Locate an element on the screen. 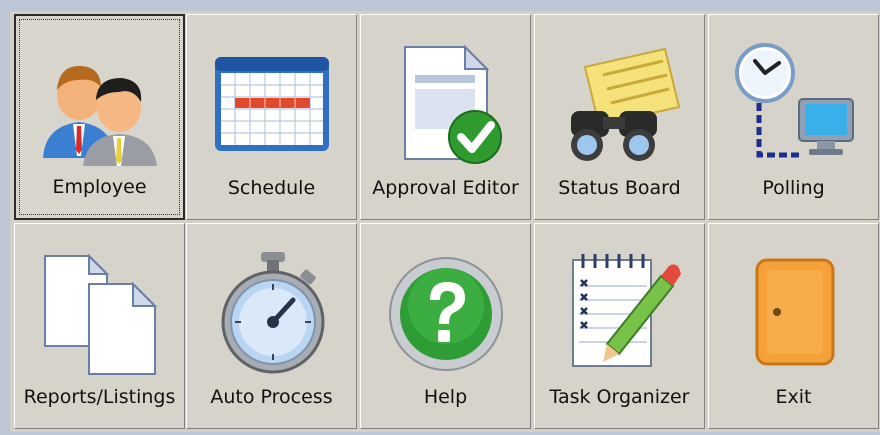 This screenshot has height=435, width=880. documents-icon is located at coordinates (100, 314).